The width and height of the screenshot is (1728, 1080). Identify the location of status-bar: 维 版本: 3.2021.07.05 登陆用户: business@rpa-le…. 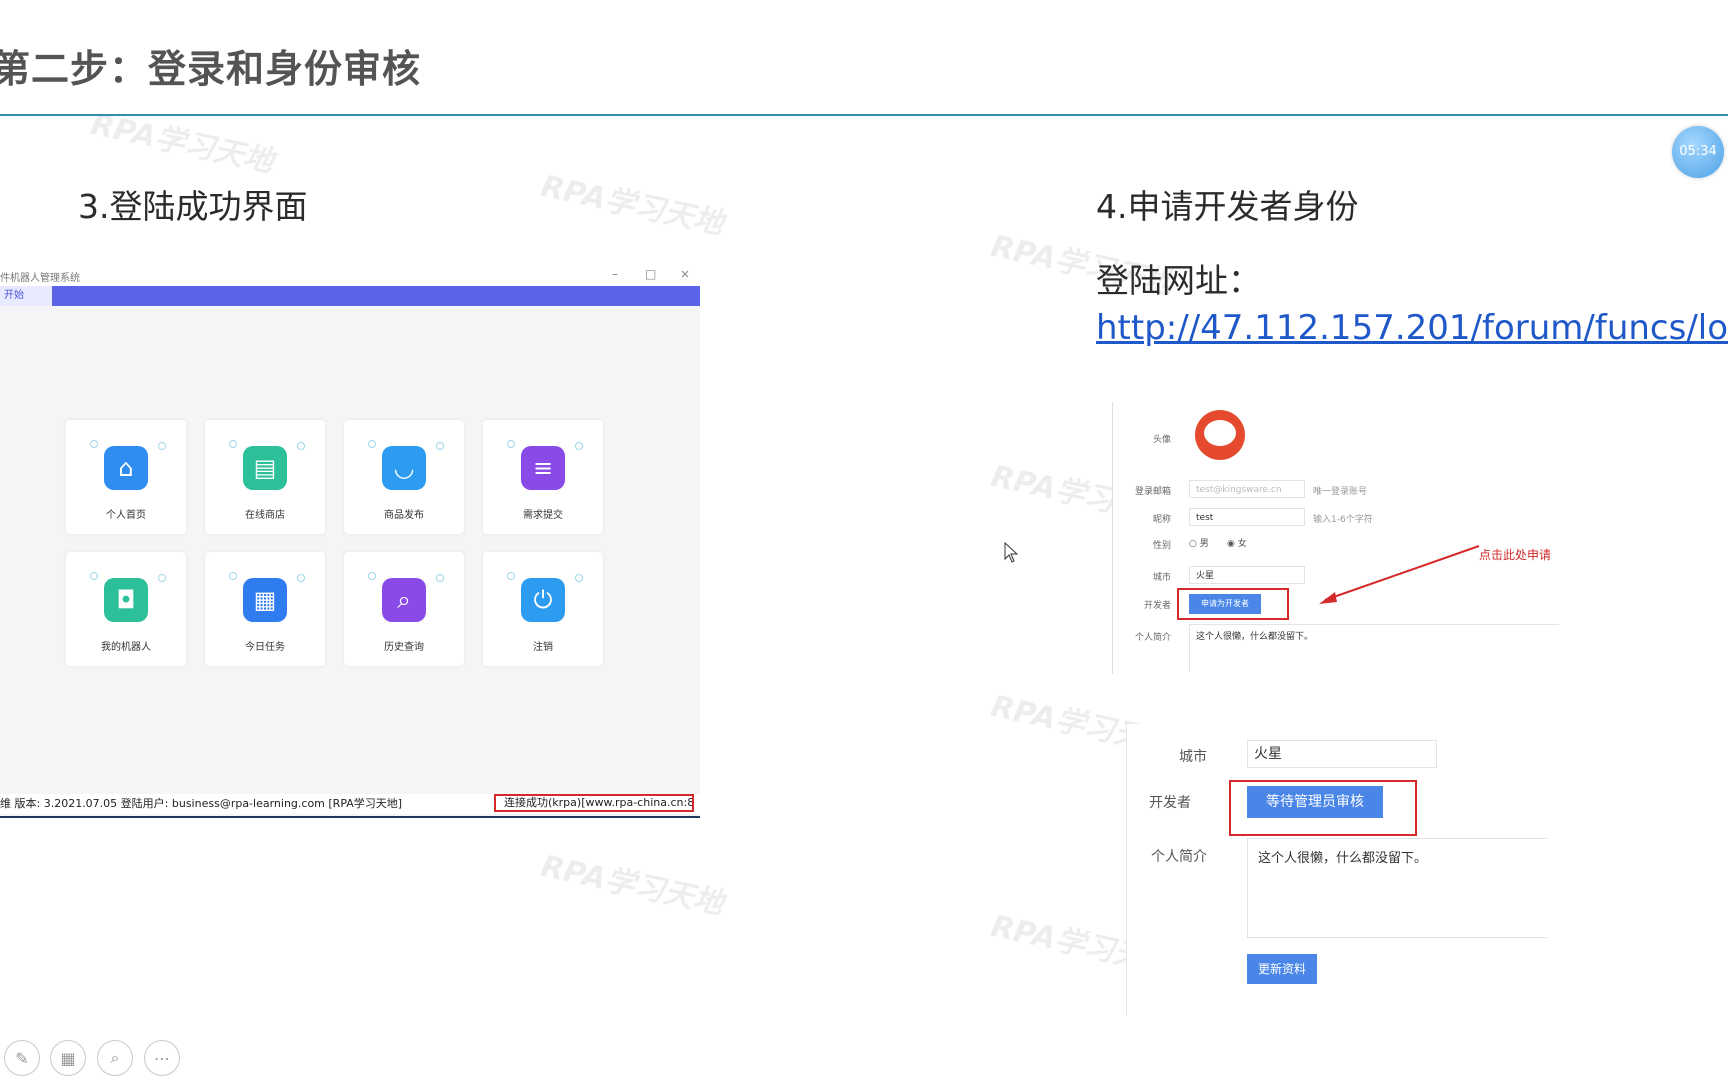
(350, 804).